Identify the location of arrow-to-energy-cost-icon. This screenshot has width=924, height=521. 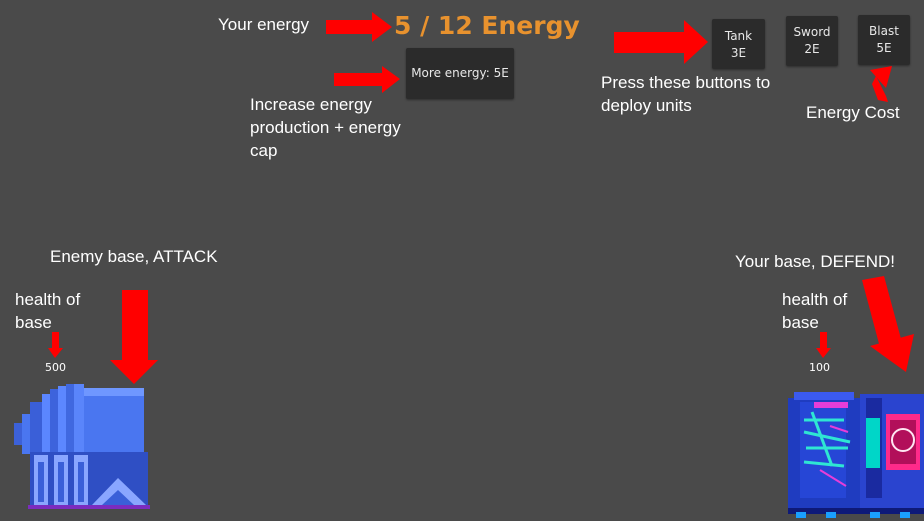
(881, 84).